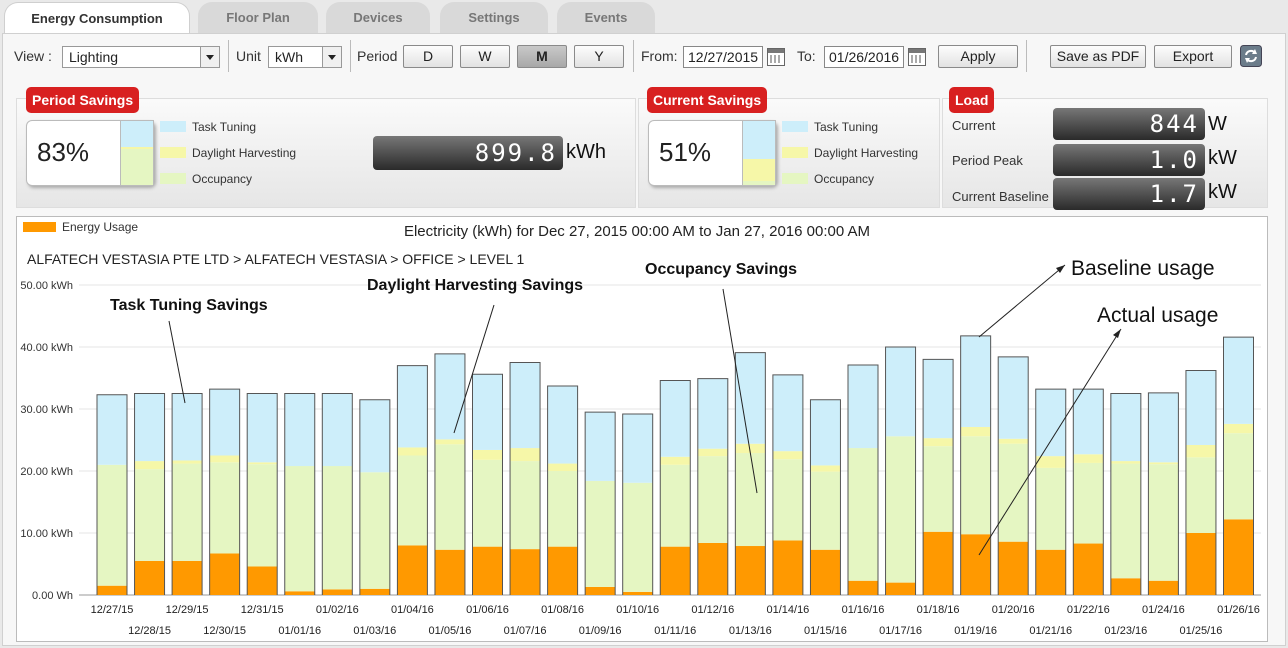  Describe the element at coordinates (299, 631) in the screenshot. I see `x-tick-label: 01/01/16` at that location.